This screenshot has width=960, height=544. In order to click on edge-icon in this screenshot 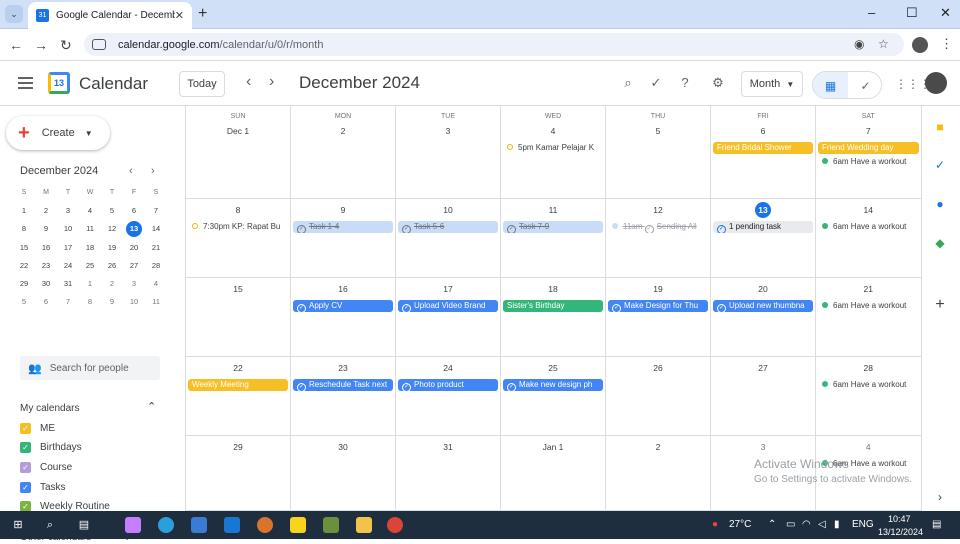, I will do `click(166, 525)`.